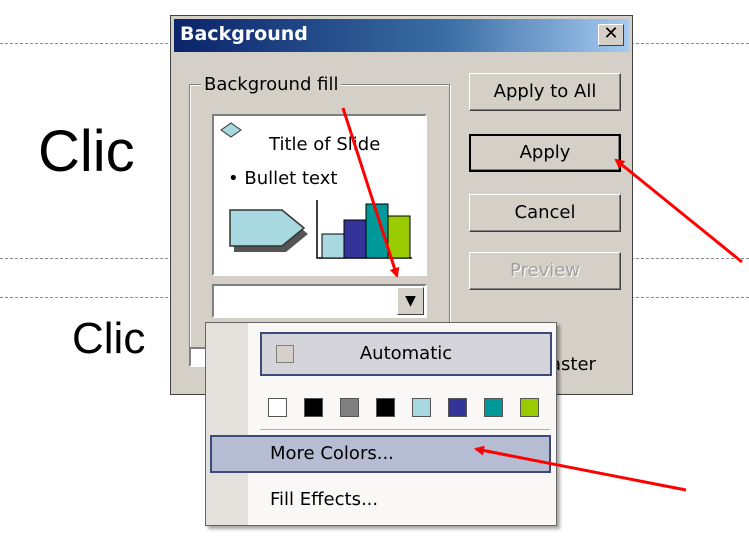  What do you see at coordinates (580, 468) in the screenshot?
I see `annotation-arrow-to-more-colors` at bounding box center [580, 468].